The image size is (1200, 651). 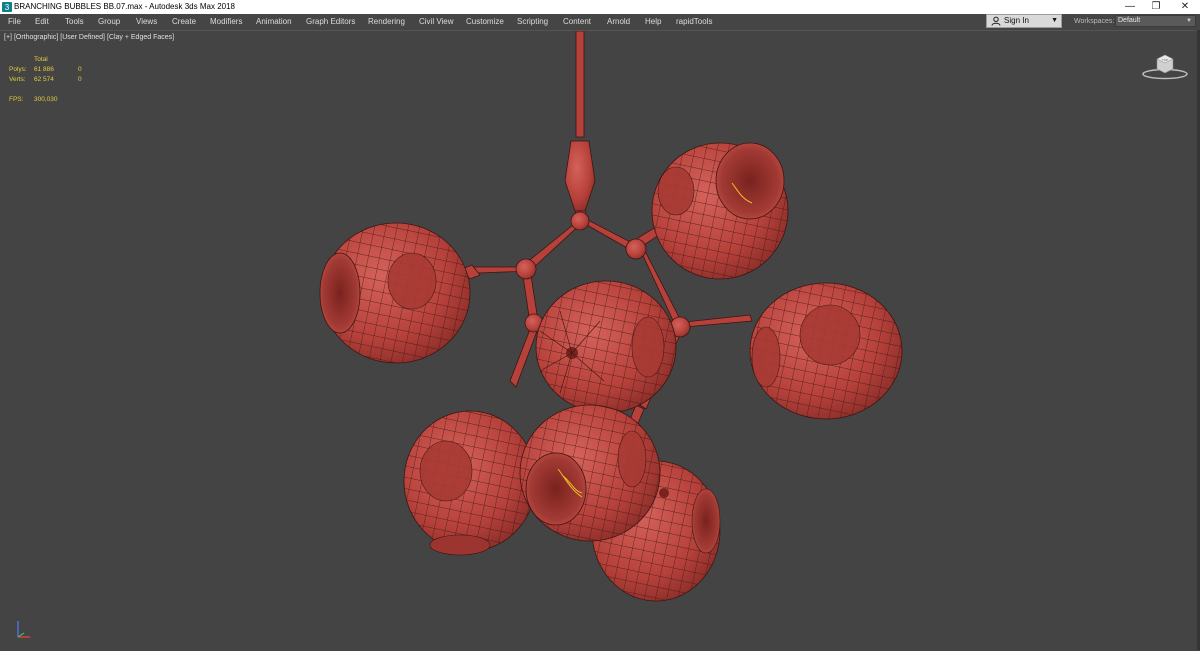 I want to click on fps-value: 300,030, so click(x=46, y=99).